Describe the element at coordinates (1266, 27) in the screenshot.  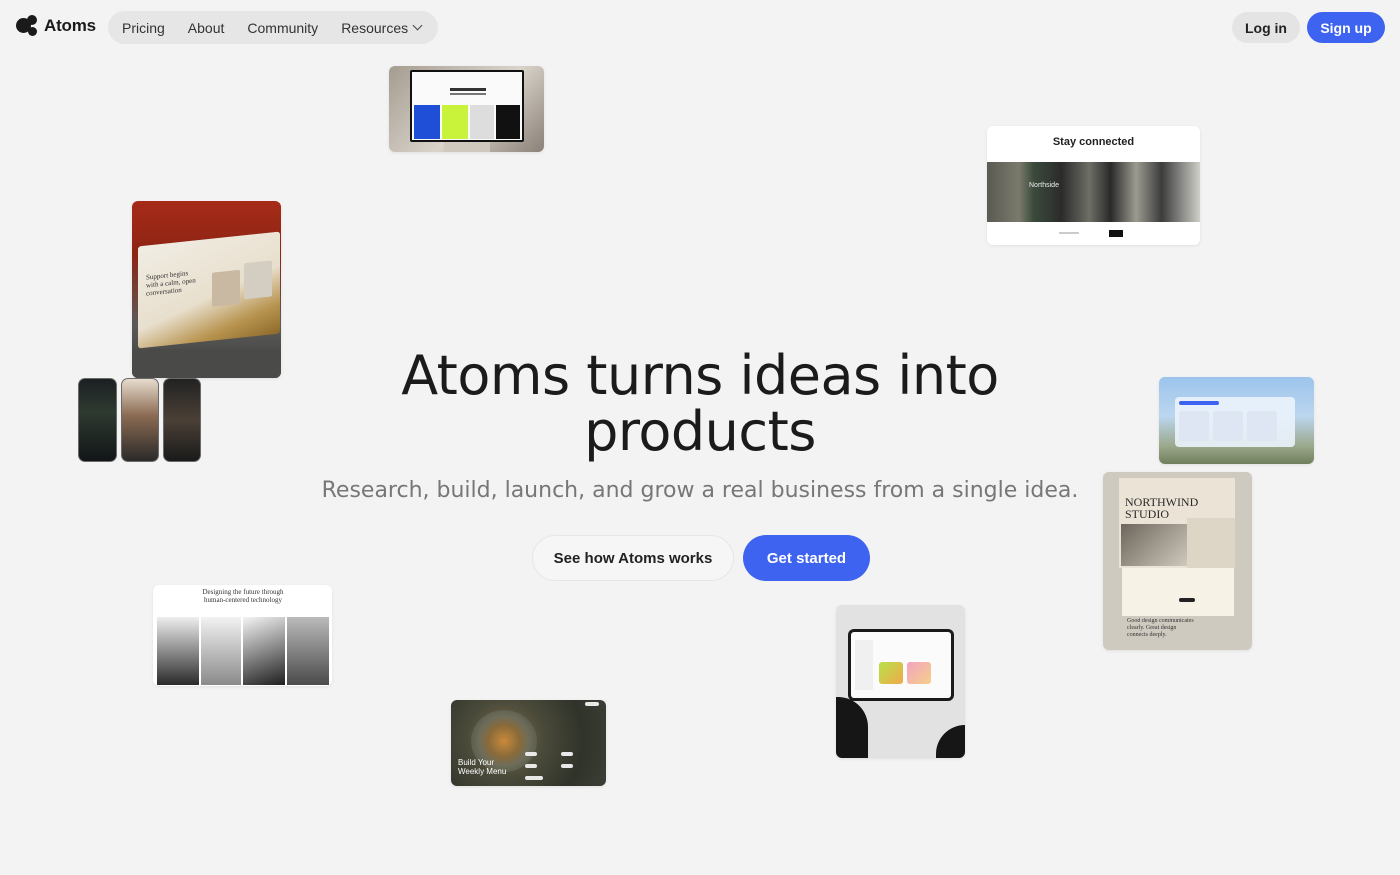
I see `login-button: Log in` at that location.